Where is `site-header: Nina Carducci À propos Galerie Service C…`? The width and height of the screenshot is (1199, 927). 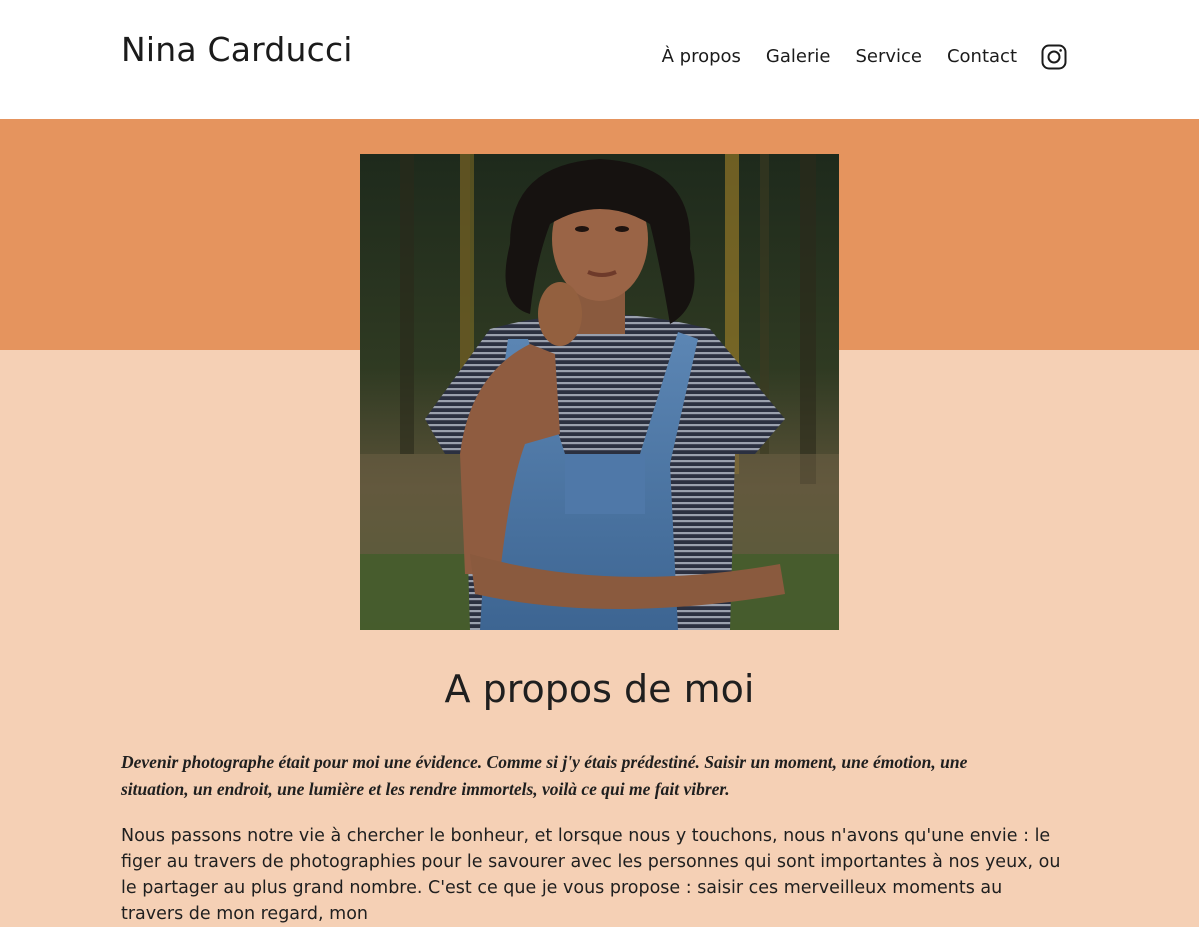 site-header: Nina Carducci À propos Galerie Service C… is located at coordinates (599, 59).